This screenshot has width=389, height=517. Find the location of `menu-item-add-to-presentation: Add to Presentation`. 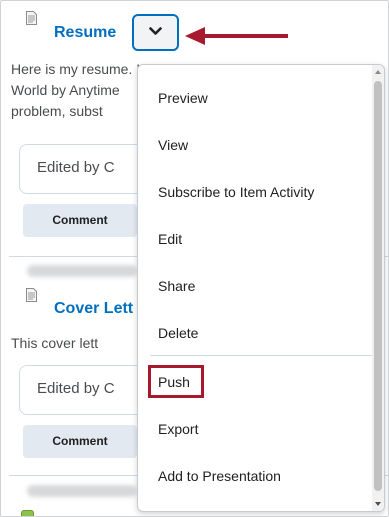

menu-item-add-to-presentation: Add to Presentation is located at coordinates (256, 476).